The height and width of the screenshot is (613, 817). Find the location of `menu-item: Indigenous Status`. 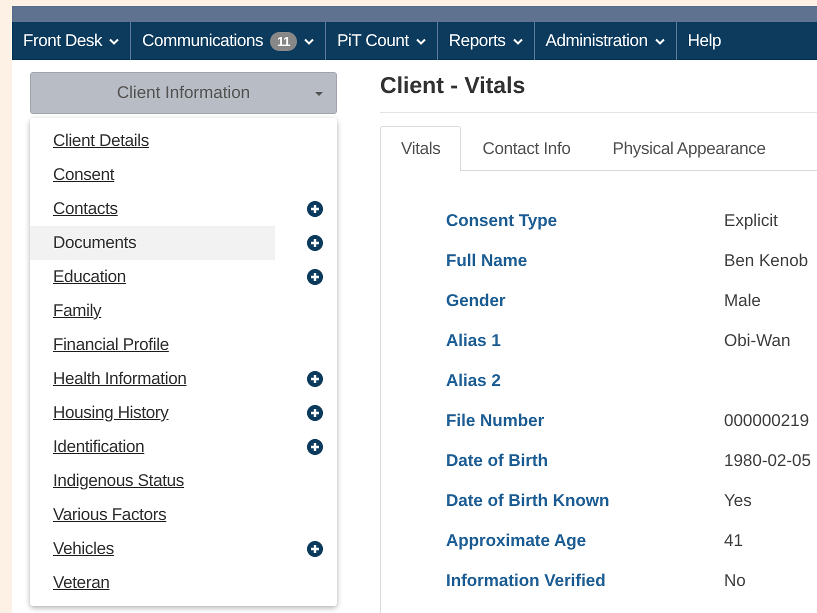

menu-item: Indigenous Status is located at coordinates (152, 481).